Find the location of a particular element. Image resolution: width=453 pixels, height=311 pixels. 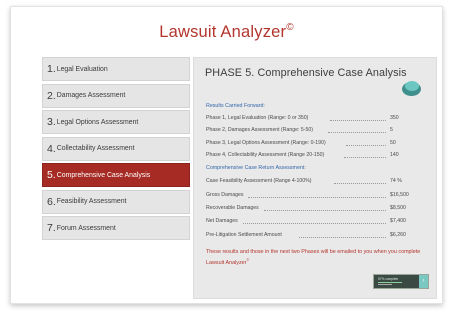

progress-line is located at coordinates (390, 283).